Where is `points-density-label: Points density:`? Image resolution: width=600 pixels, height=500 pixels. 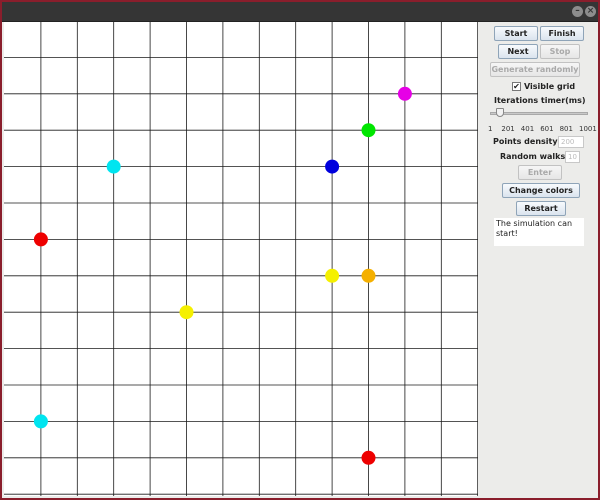
points-density-label: Points density: is located at coordinates (527, 141).